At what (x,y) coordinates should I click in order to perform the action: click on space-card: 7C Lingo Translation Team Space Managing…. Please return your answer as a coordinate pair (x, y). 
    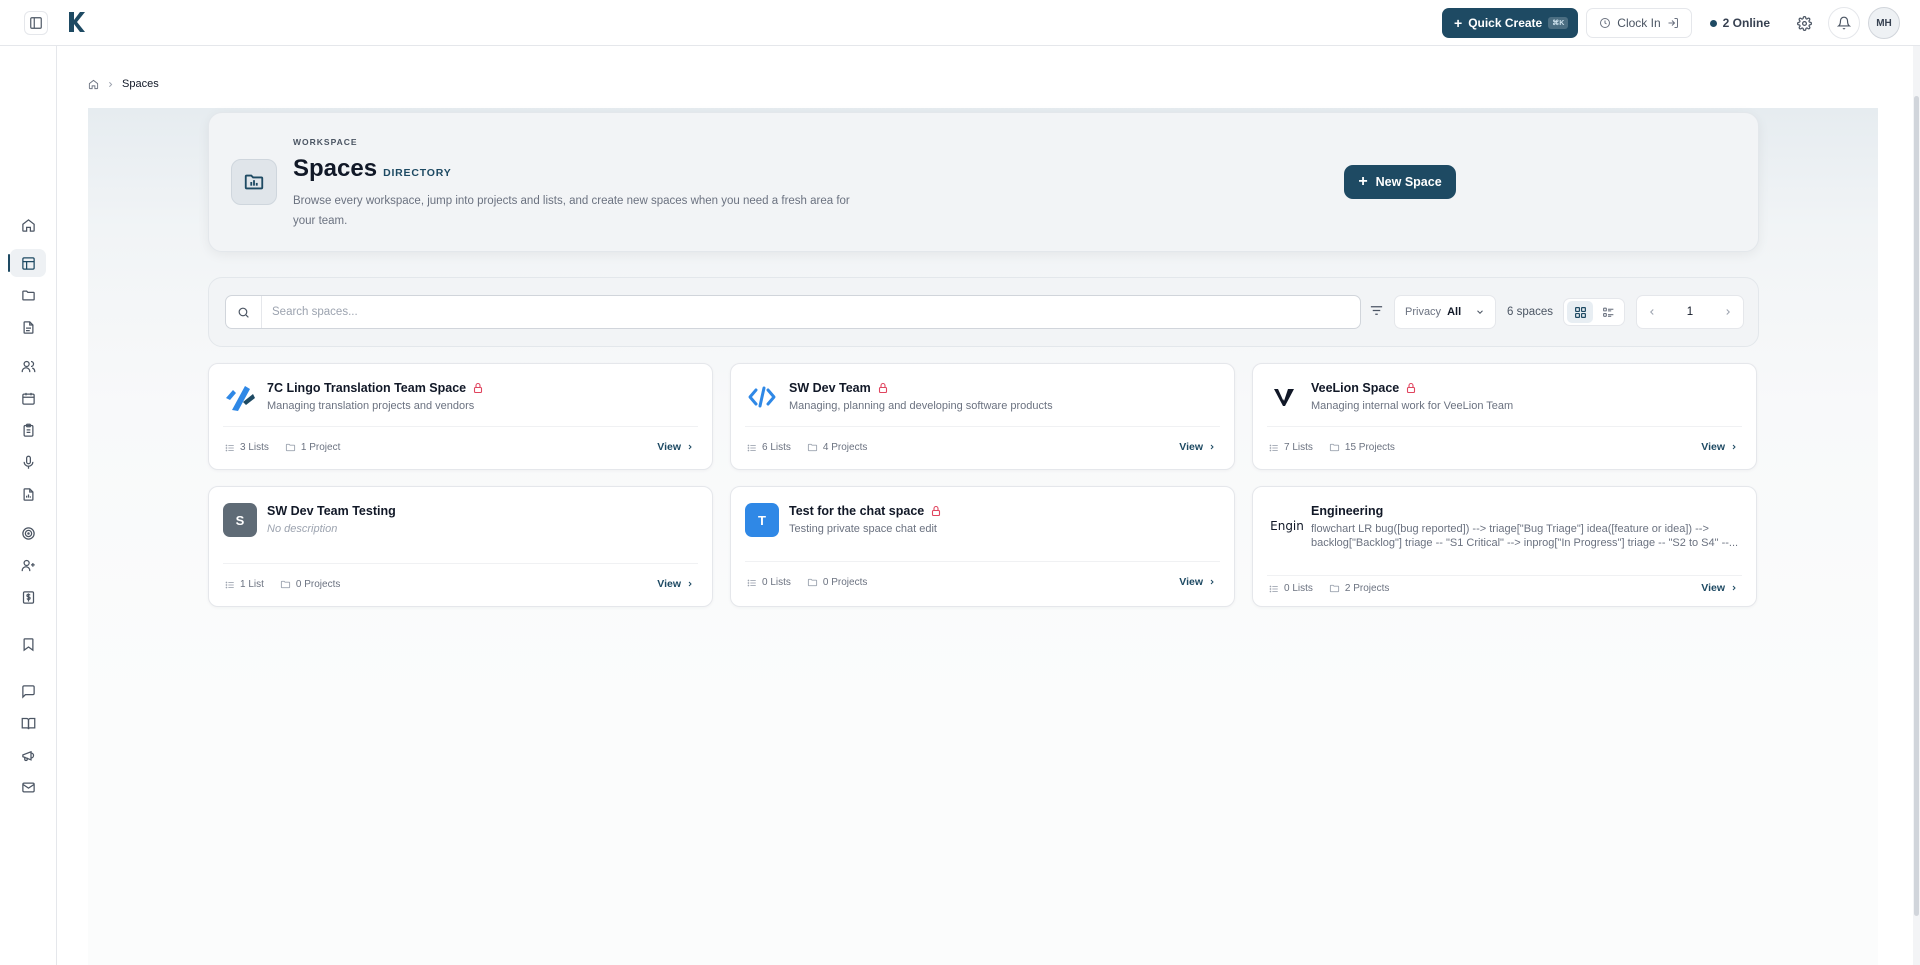
    Looking at the image, I should click on (460, 416).